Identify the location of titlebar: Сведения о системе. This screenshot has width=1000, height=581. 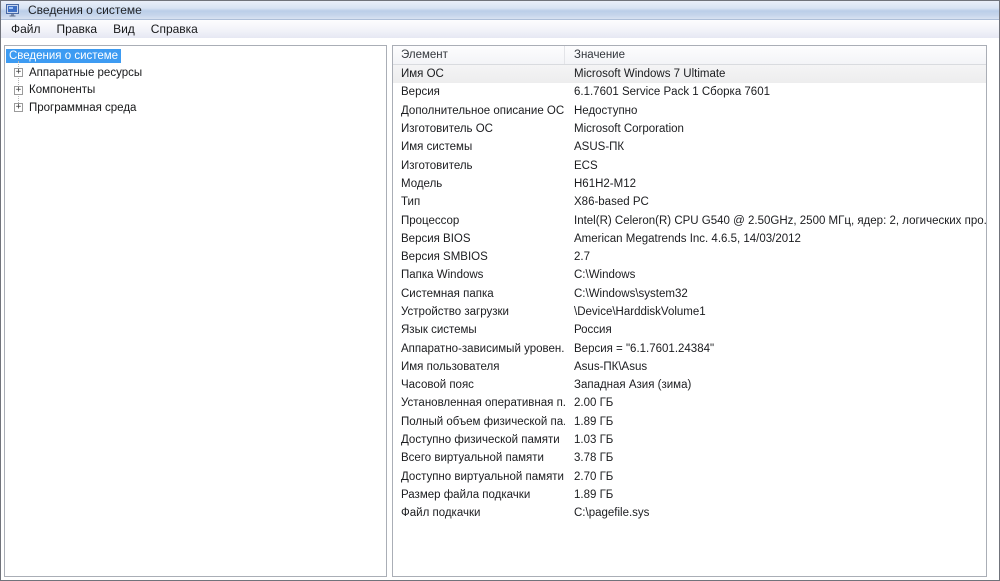
(500, 10).